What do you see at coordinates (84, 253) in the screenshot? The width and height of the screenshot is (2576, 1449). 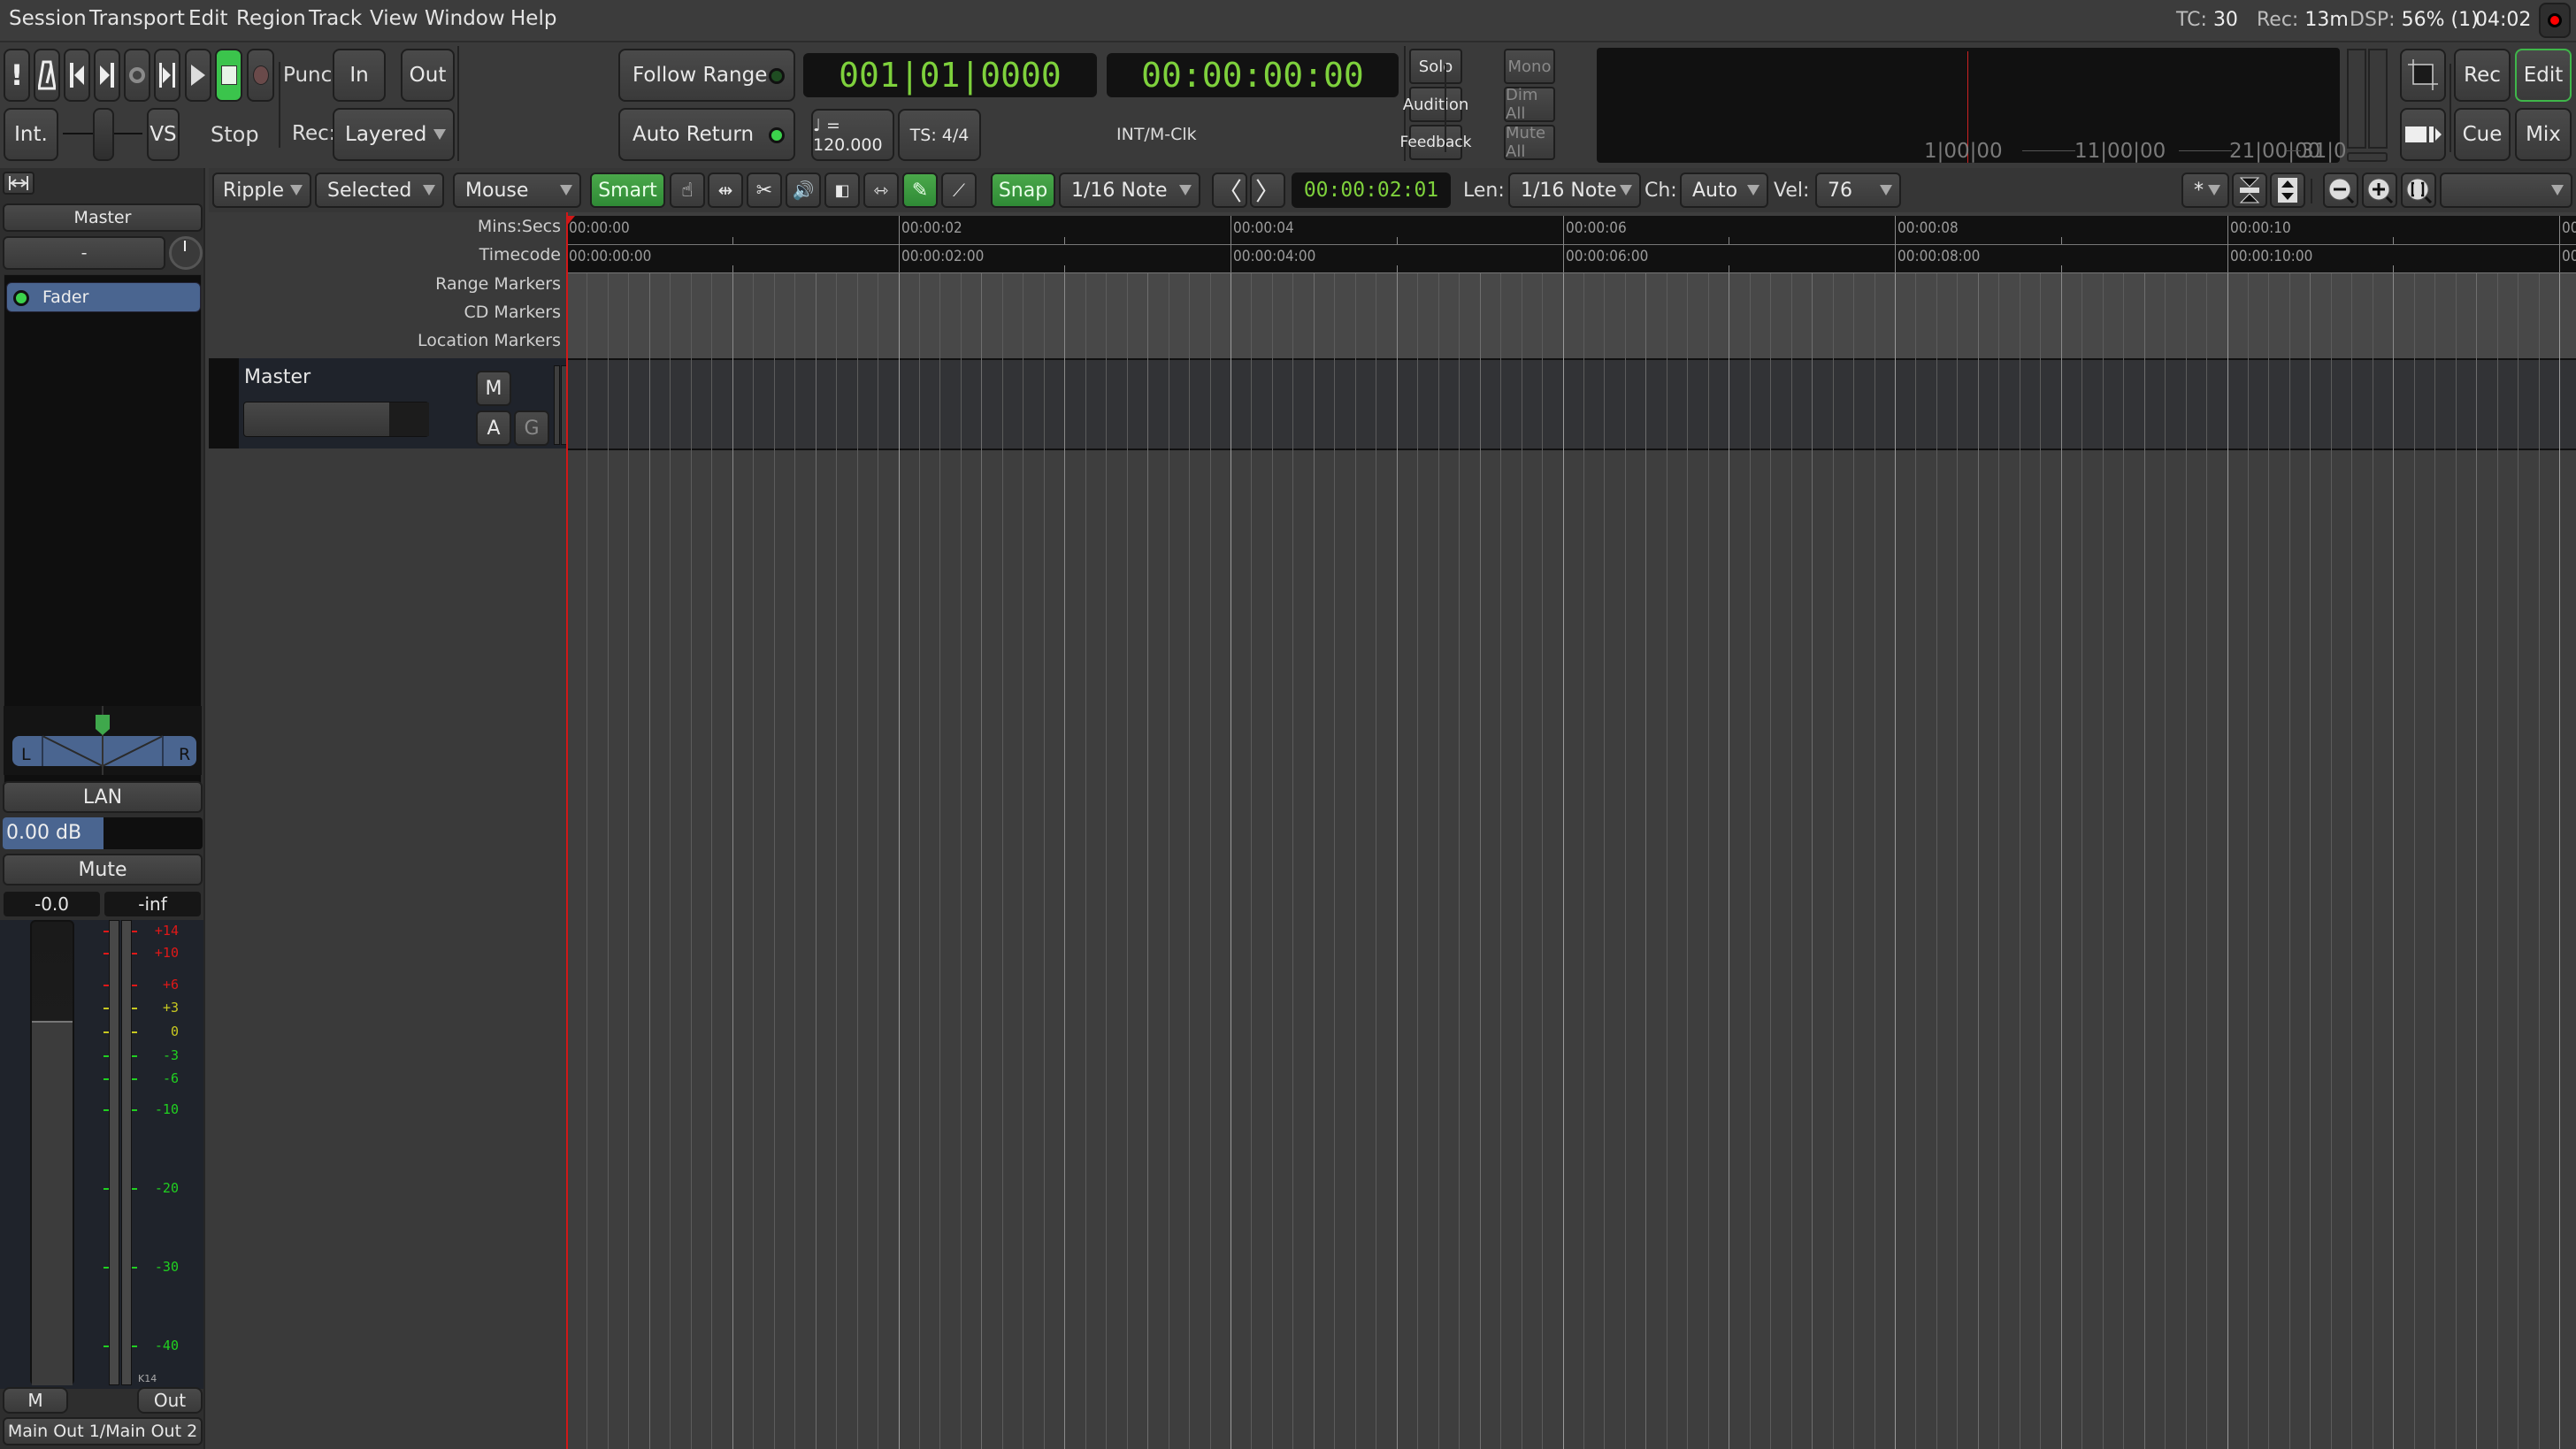 I see `input-button: -` at bounding box center [84, 253].